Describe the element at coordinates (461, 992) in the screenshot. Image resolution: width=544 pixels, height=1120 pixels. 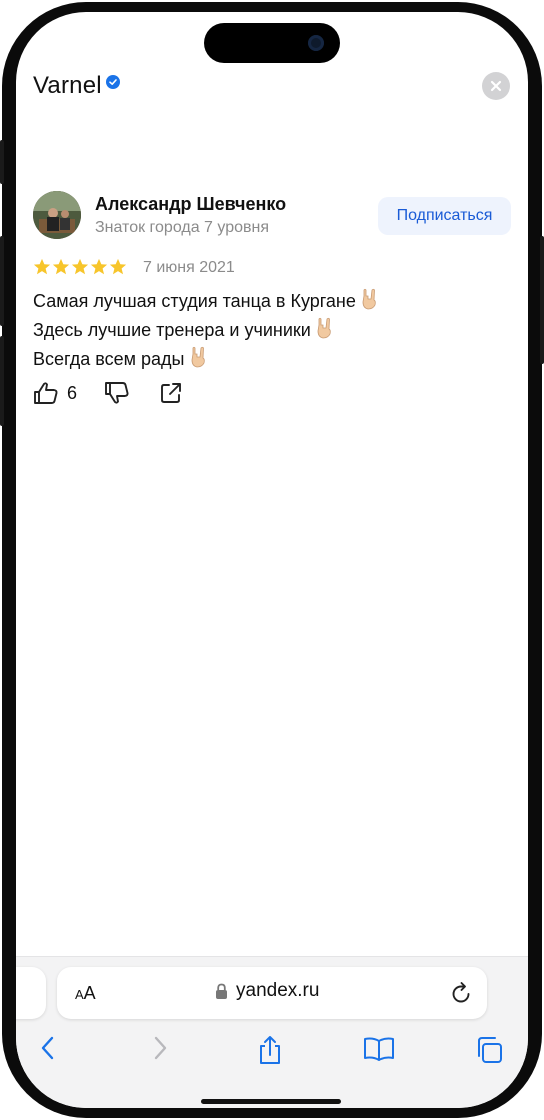
I see `reload-icon` at that location.